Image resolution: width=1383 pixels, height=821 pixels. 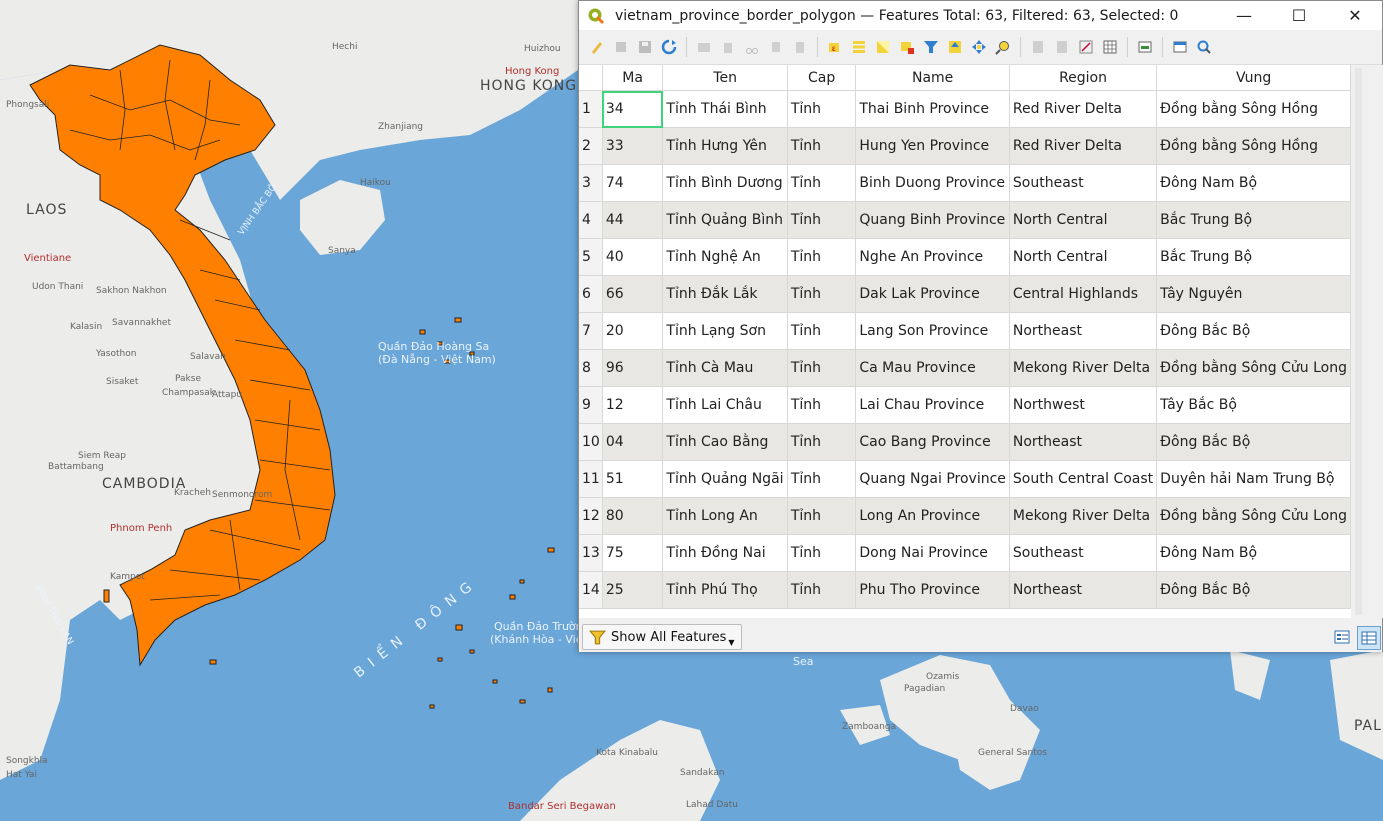 What do you see at coordinates (1244, 15) in the screenshot?
I see `minimize-button: —` at bounding box center [1244, 15].